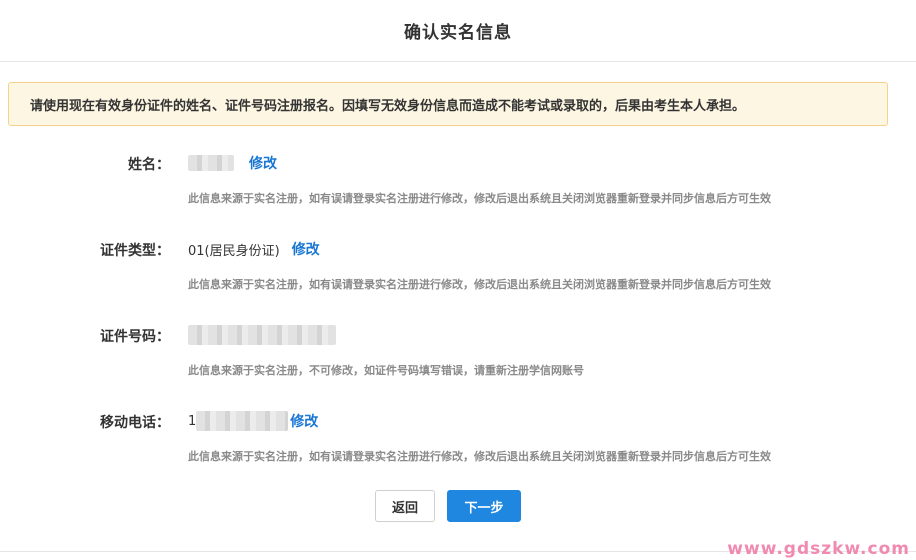 The image size is (916, 560). Describe the element at coordinates (405, 506) in the screenshot. I see `back-button: 返回` at that location.